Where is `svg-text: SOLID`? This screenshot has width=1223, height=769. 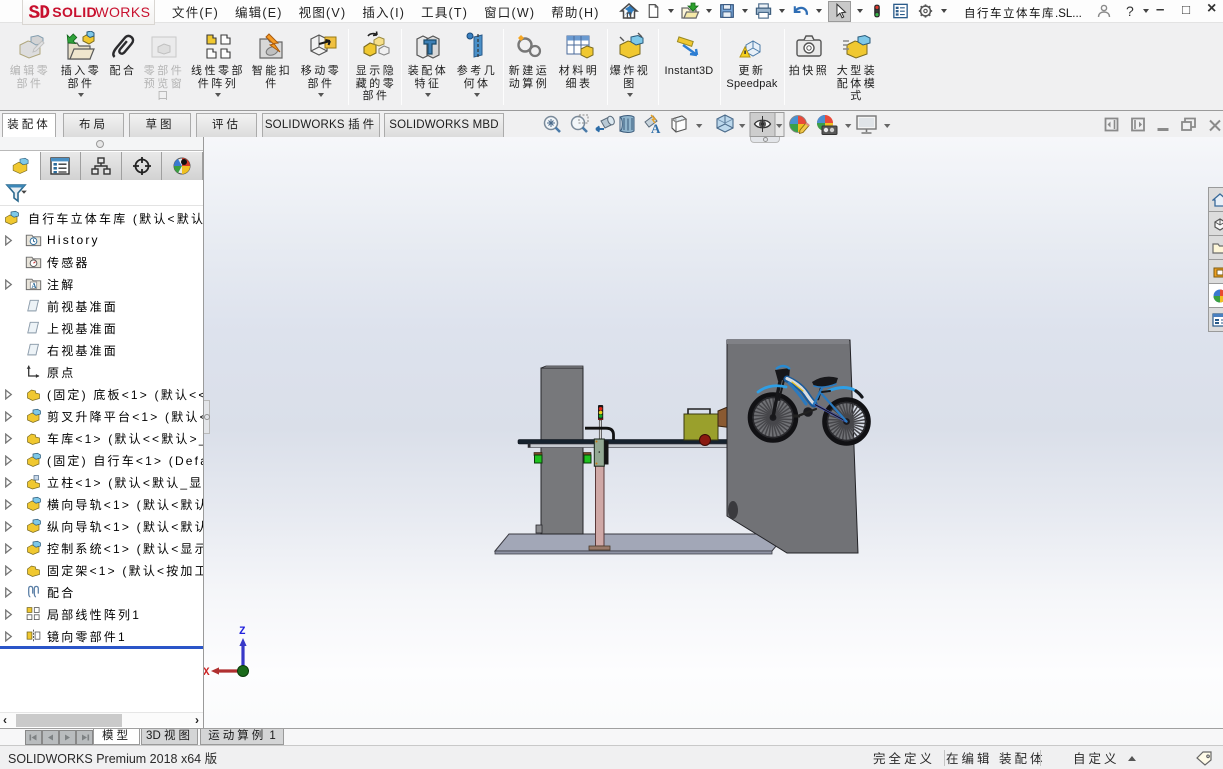
svg-text: SOLID is located at coordinates (74, 12).